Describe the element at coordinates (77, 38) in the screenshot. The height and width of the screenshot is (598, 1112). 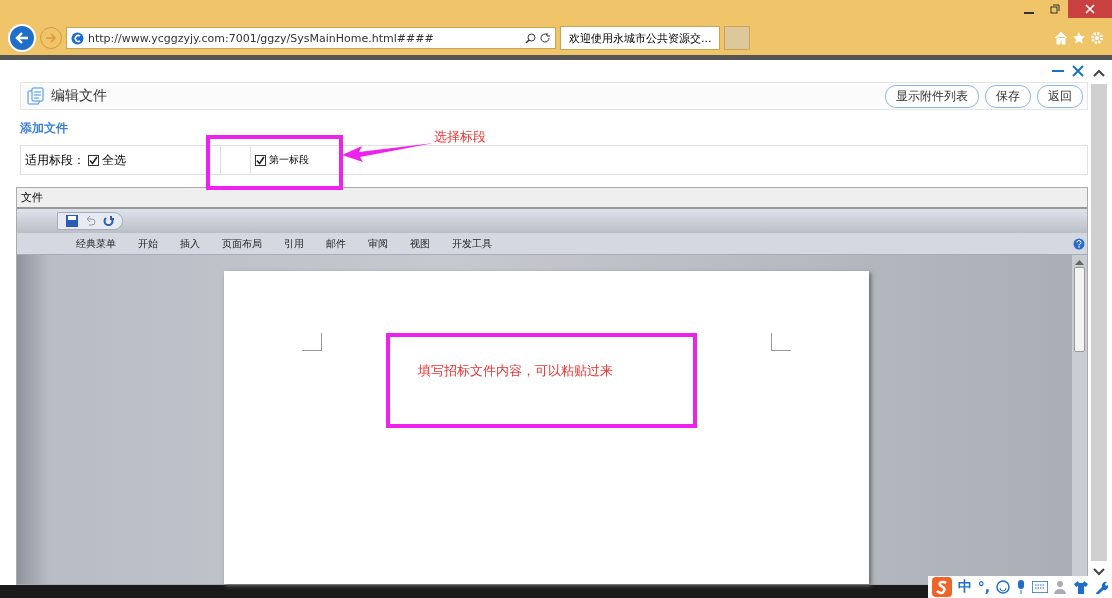
I see `site-icon` at that location.